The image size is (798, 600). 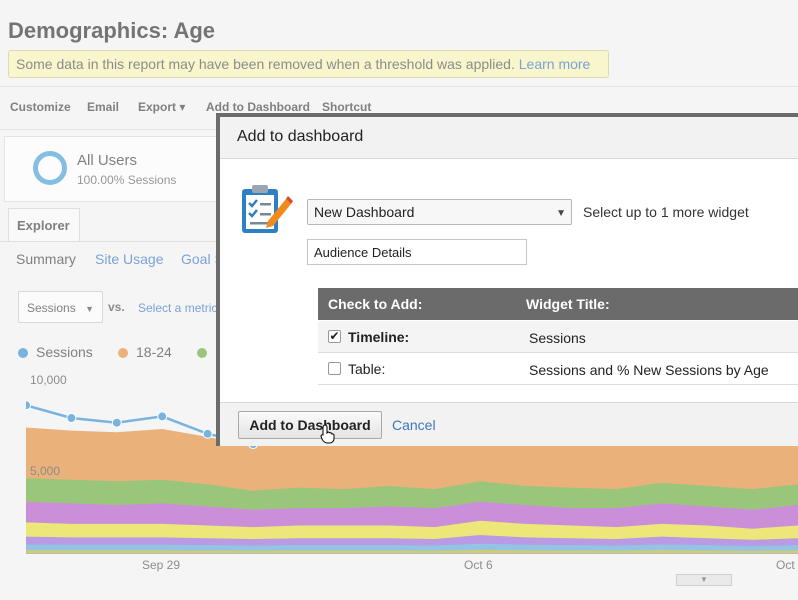 What do you see at coordinates (267, 209) in the screenshot?
I see `clipboard-checklist-icon` at bounding box center [267, 209].